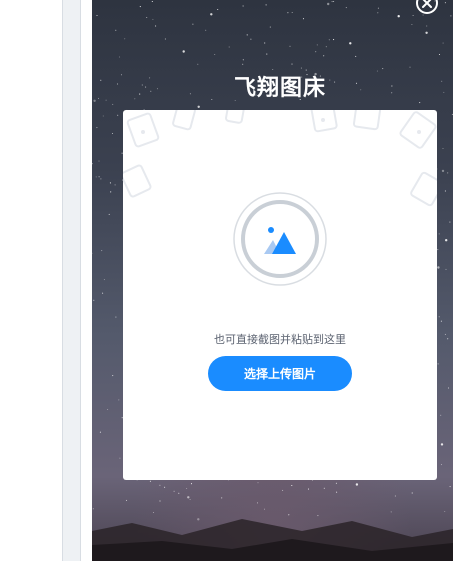 This screenshot has height=561, width=453. Describe the element at coordinates (427, 4) in the screenshot. I see `close-icon` at that location.